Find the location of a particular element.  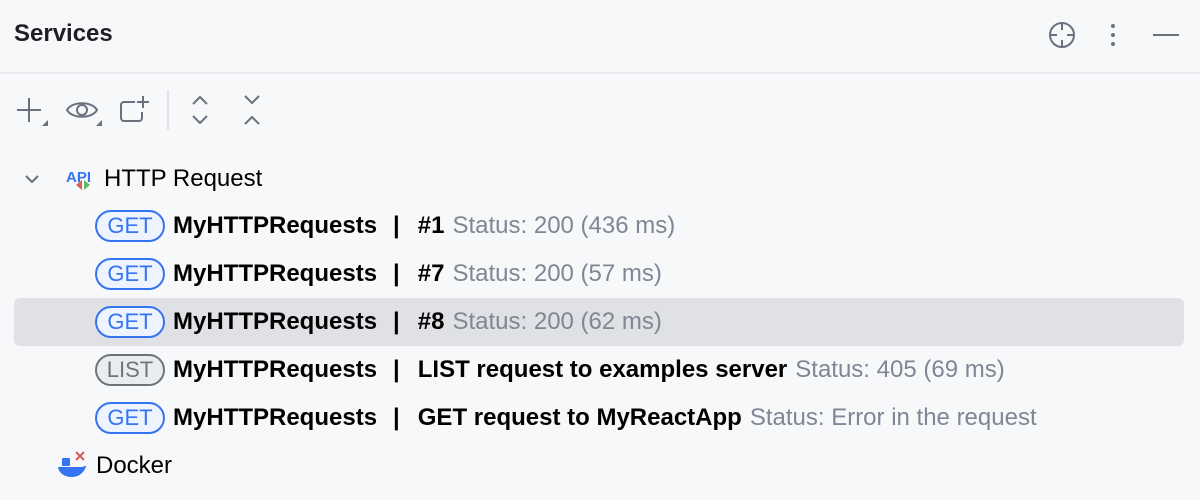

request-status: Status: 200 (62 ms) is located at coordinates (557, 321).